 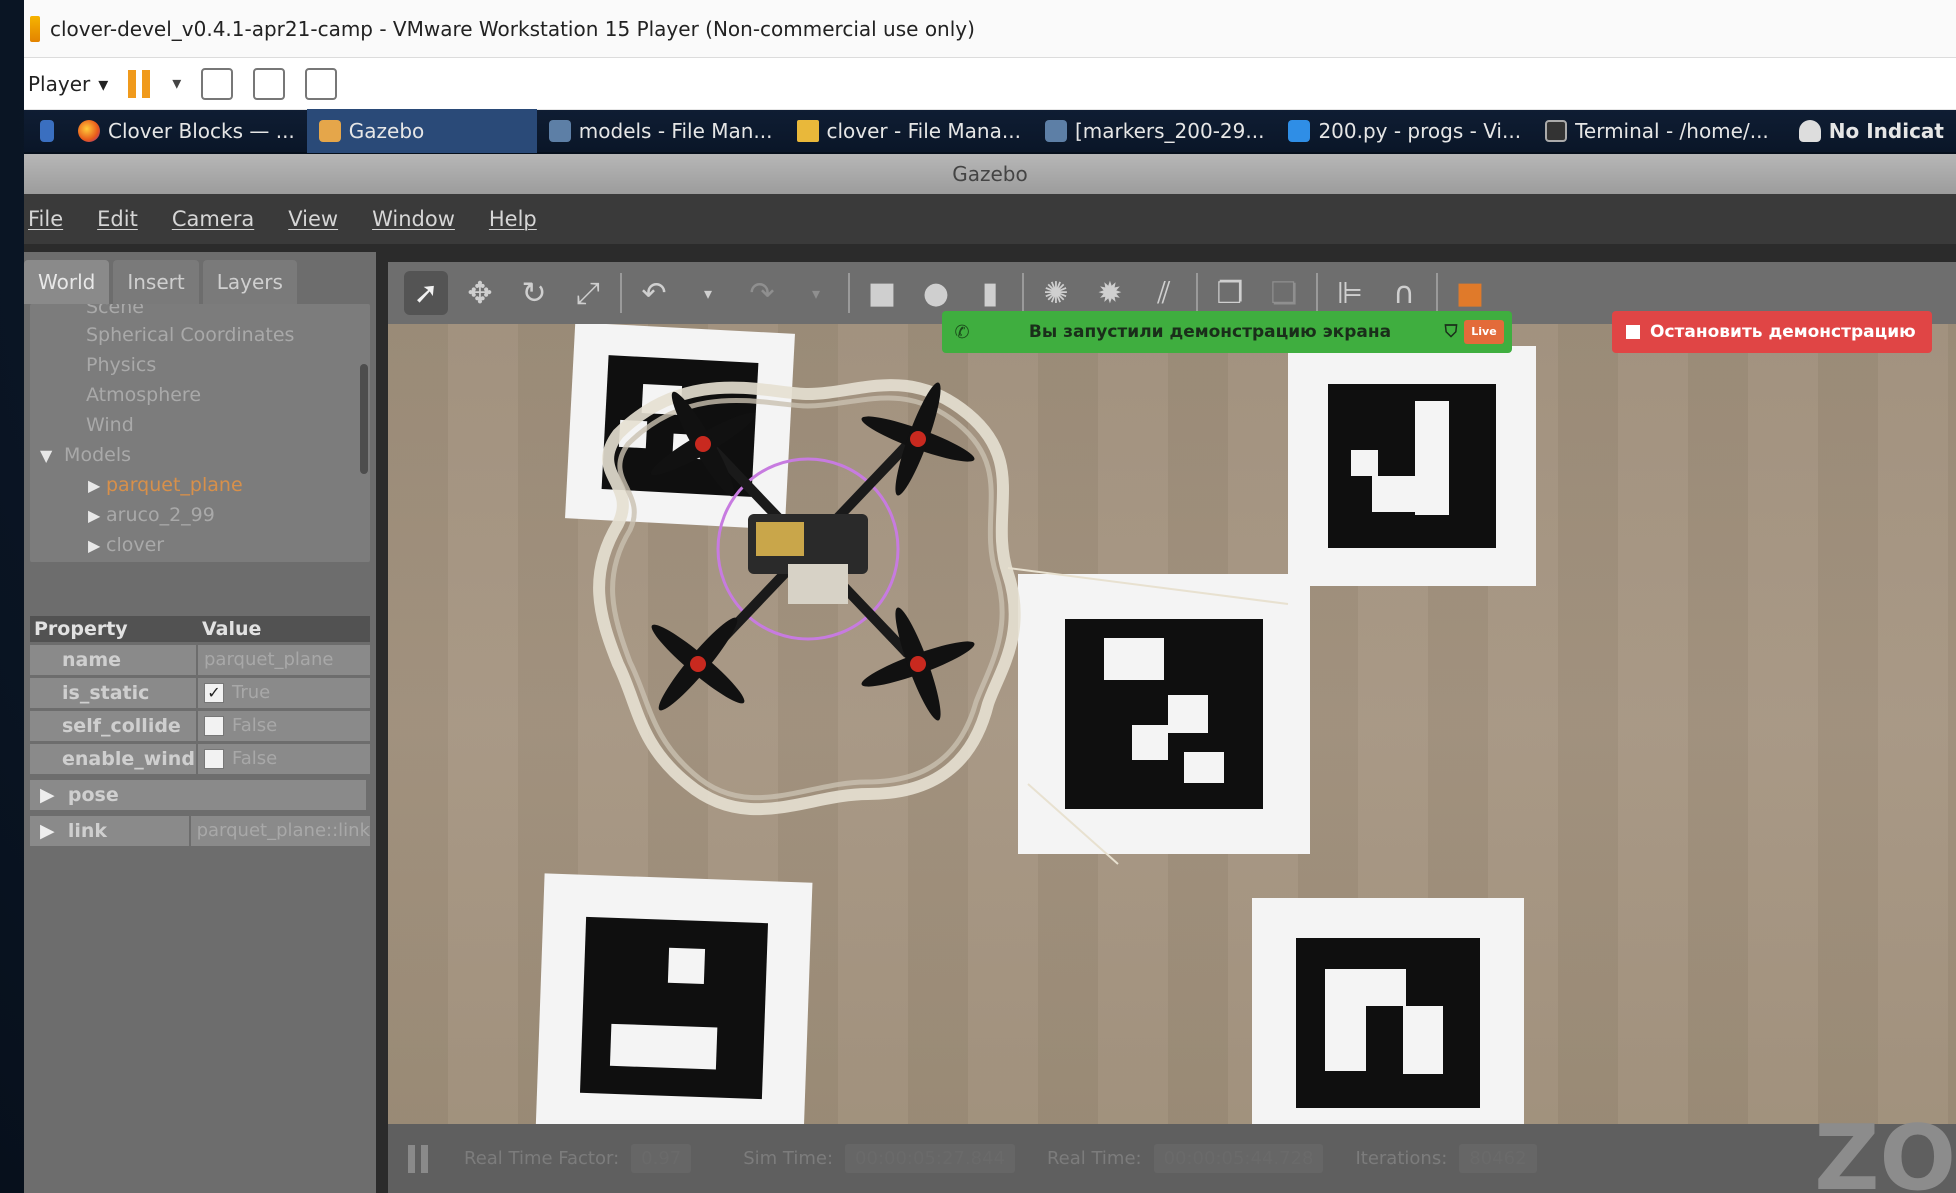 What do you see at coordinates (200, 660) in the screenshot?
I see `property-row-name: name parquet_plane` at bounding box center [200, 660].